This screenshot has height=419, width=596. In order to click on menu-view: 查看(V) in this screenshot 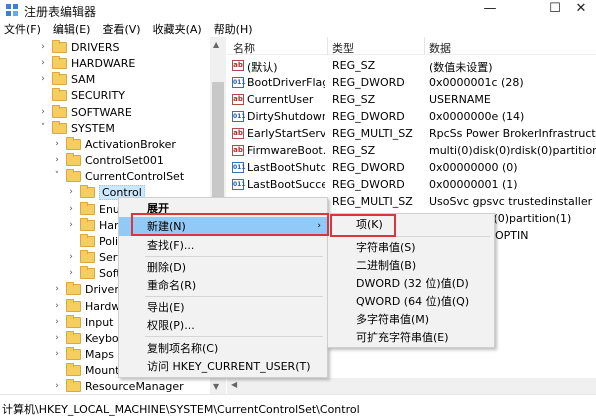, I will do `click(121, 28)`.